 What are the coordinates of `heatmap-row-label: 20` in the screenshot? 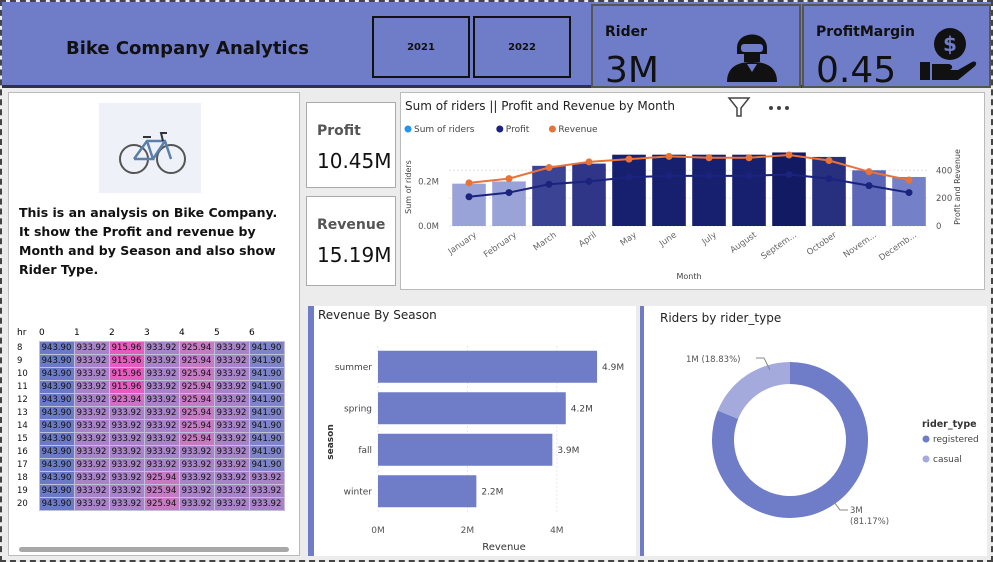 It's located at (28, 503).